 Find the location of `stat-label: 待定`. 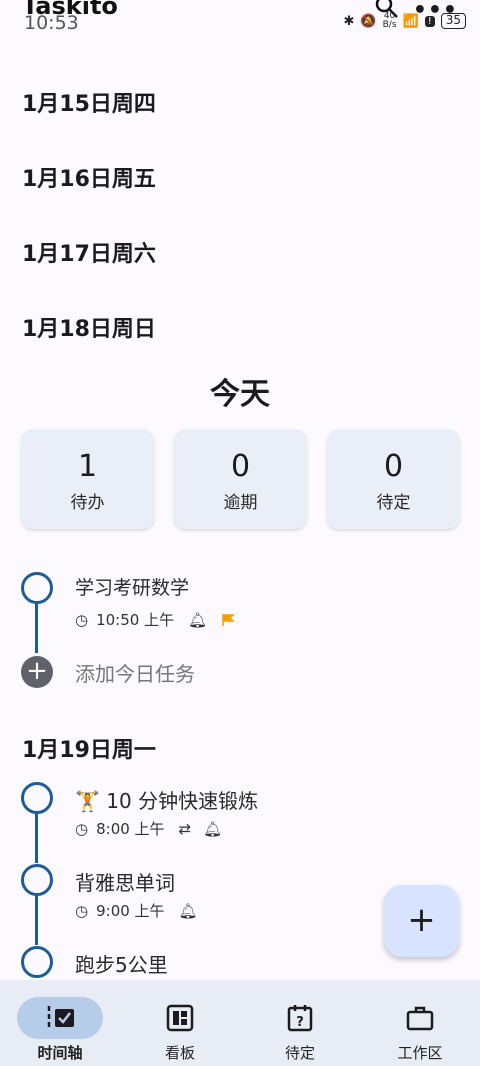

stat-label: 待定 is located at coordinates (393, 503).